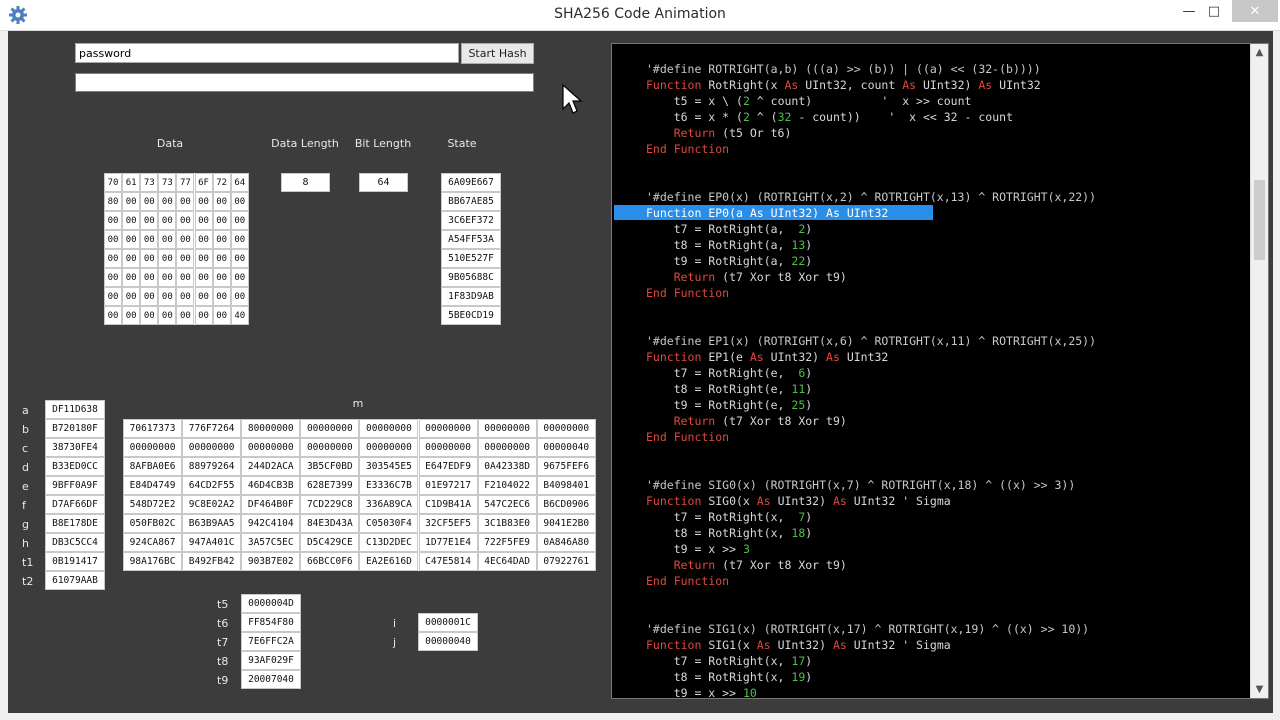 The height and width of the screenshot is (720, 1280). Describe the element at coordinates (448, 641) in the screenshot. I see `counter-value: 00000040` at that location.